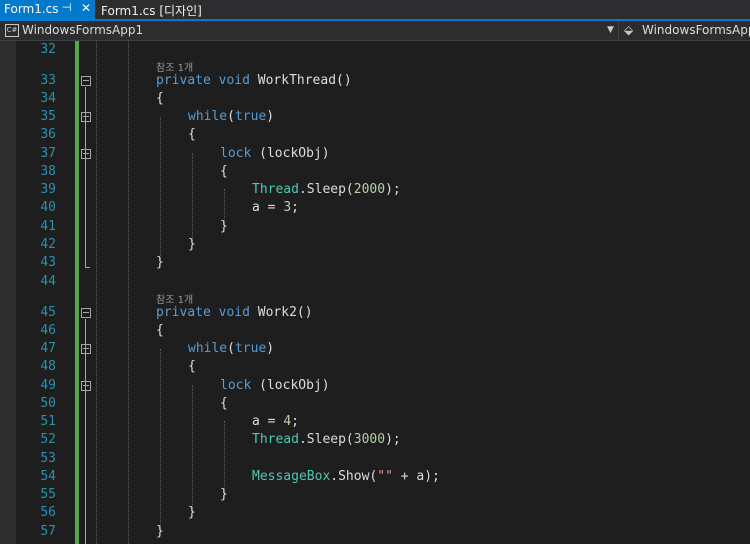 This screenshot has width=750, height=544. I want to click on type-name: Thread, so click(275, 439).